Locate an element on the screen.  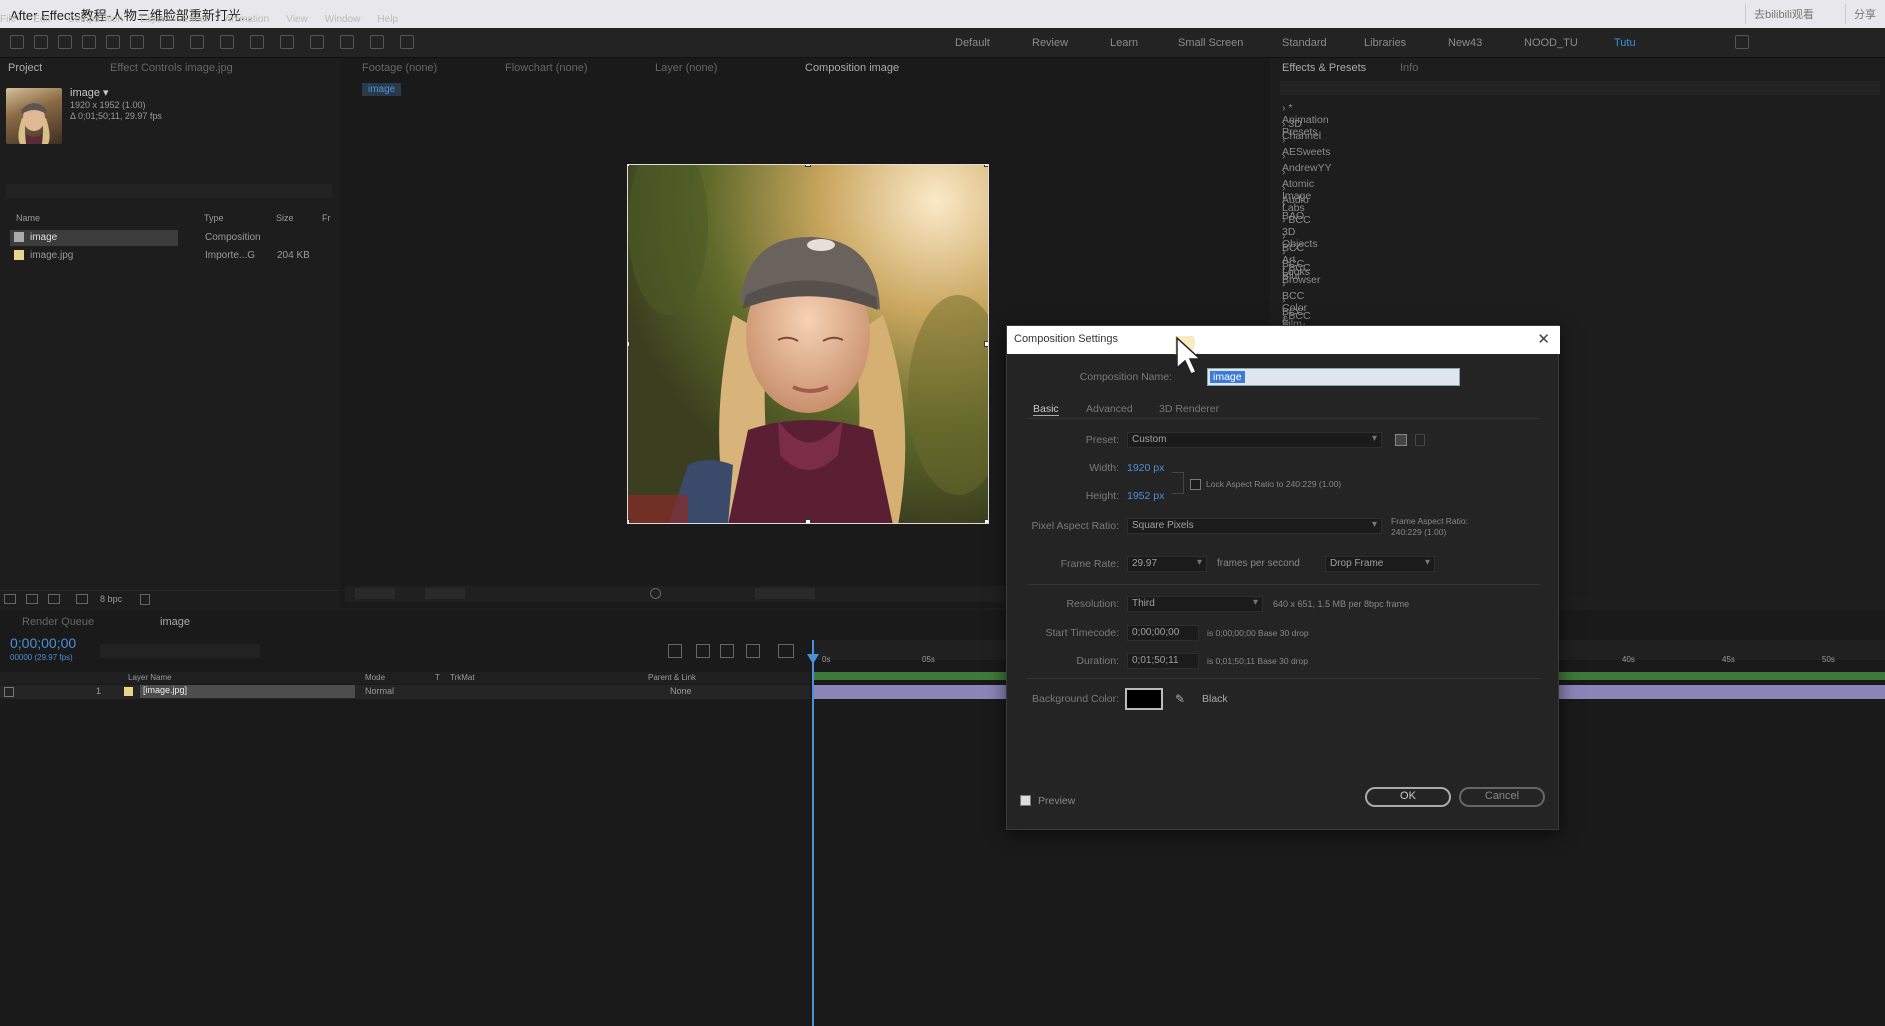
brush-tool-icon is located at coordinates (287, 42).